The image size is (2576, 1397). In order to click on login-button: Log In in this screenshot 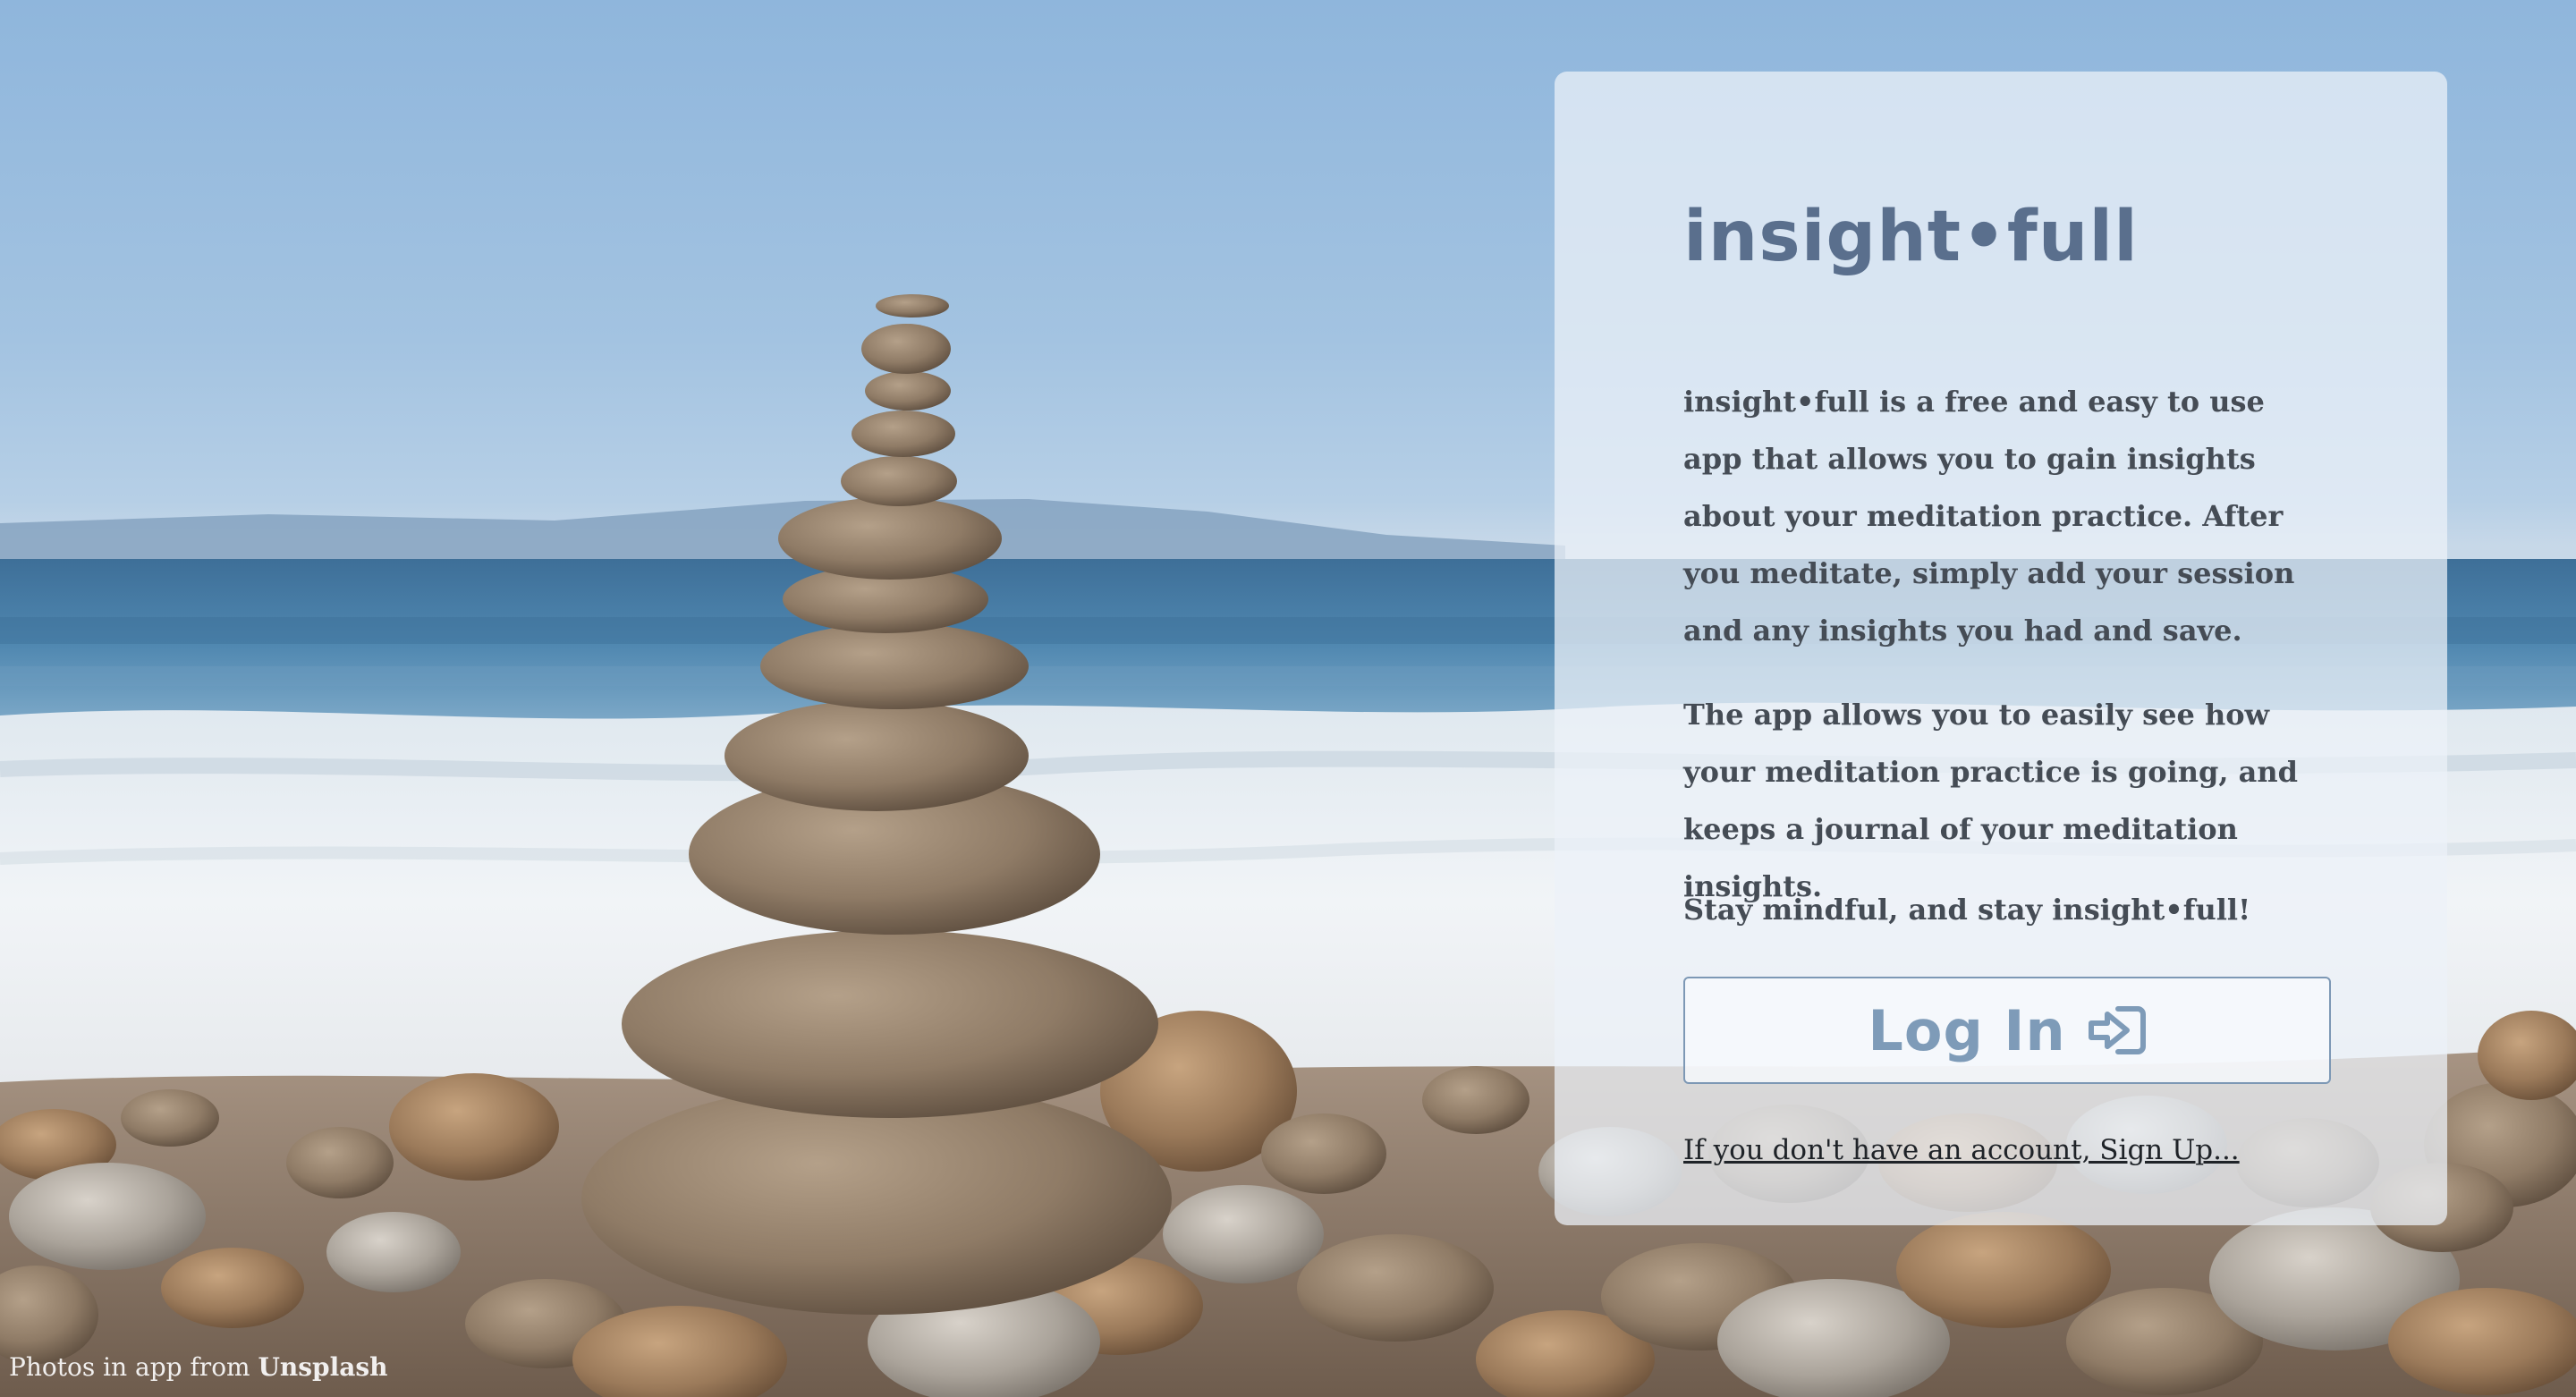, I will do `click(2007, 1030)`.